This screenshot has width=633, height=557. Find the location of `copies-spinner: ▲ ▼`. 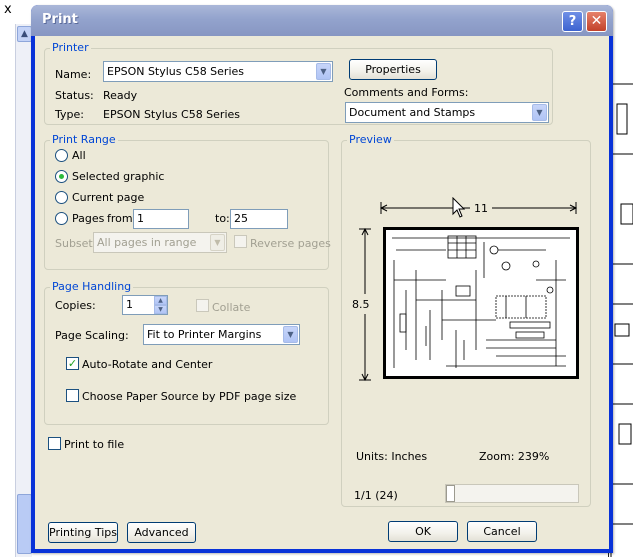

copies-spinner: ▲ ▼ is located at coordinates (160, 305).